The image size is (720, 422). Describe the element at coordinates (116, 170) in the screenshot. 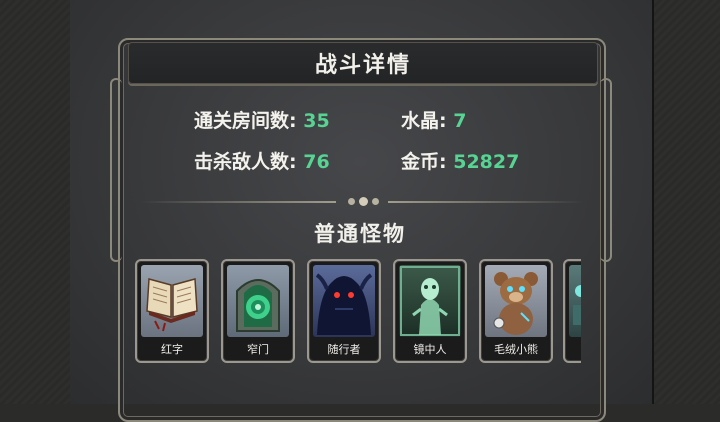

I see `frame-ornament-left` at that location.